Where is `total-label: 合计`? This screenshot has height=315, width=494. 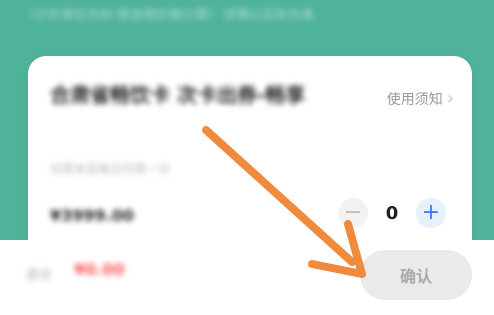
total-label: 合计 is located at coordinates (39, 275).